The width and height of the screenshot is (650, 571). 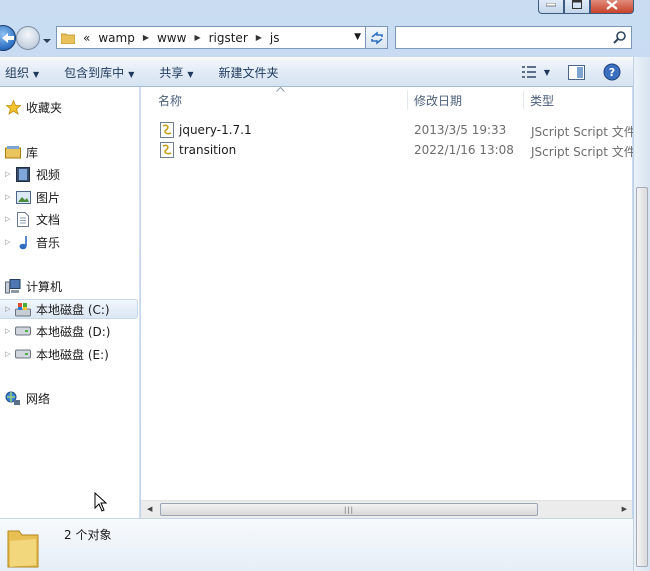 What do you see at coordinates (325, 11) in the screenshot?
I see `title-bar` at bounding box center [325, 11].